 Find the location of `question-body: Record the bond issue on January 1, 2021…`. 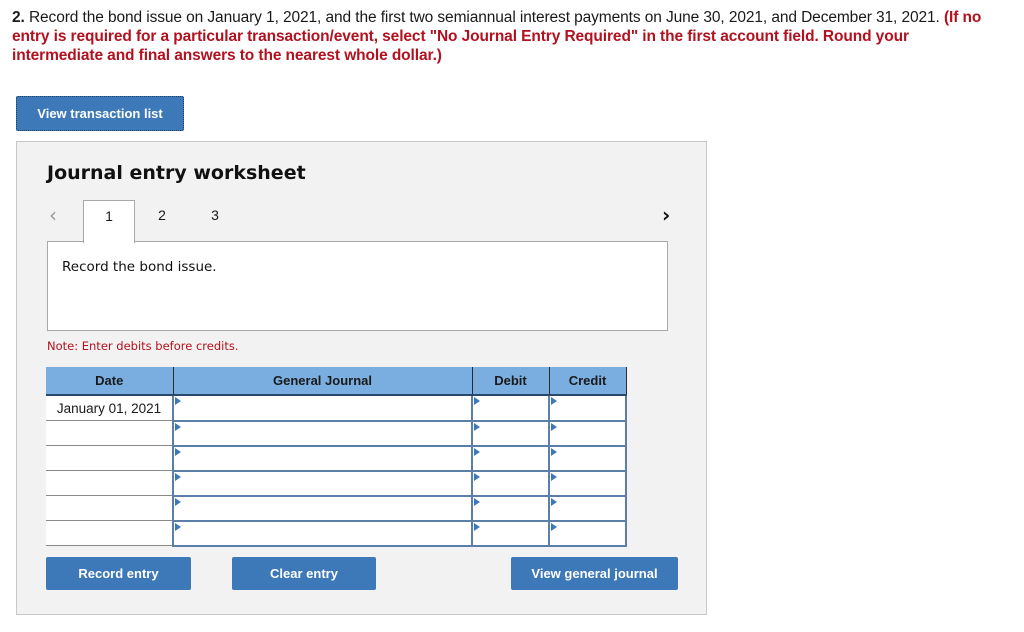

question-body: Record the bond issue on January 1, 2021… is located at coordinates (484, 17).